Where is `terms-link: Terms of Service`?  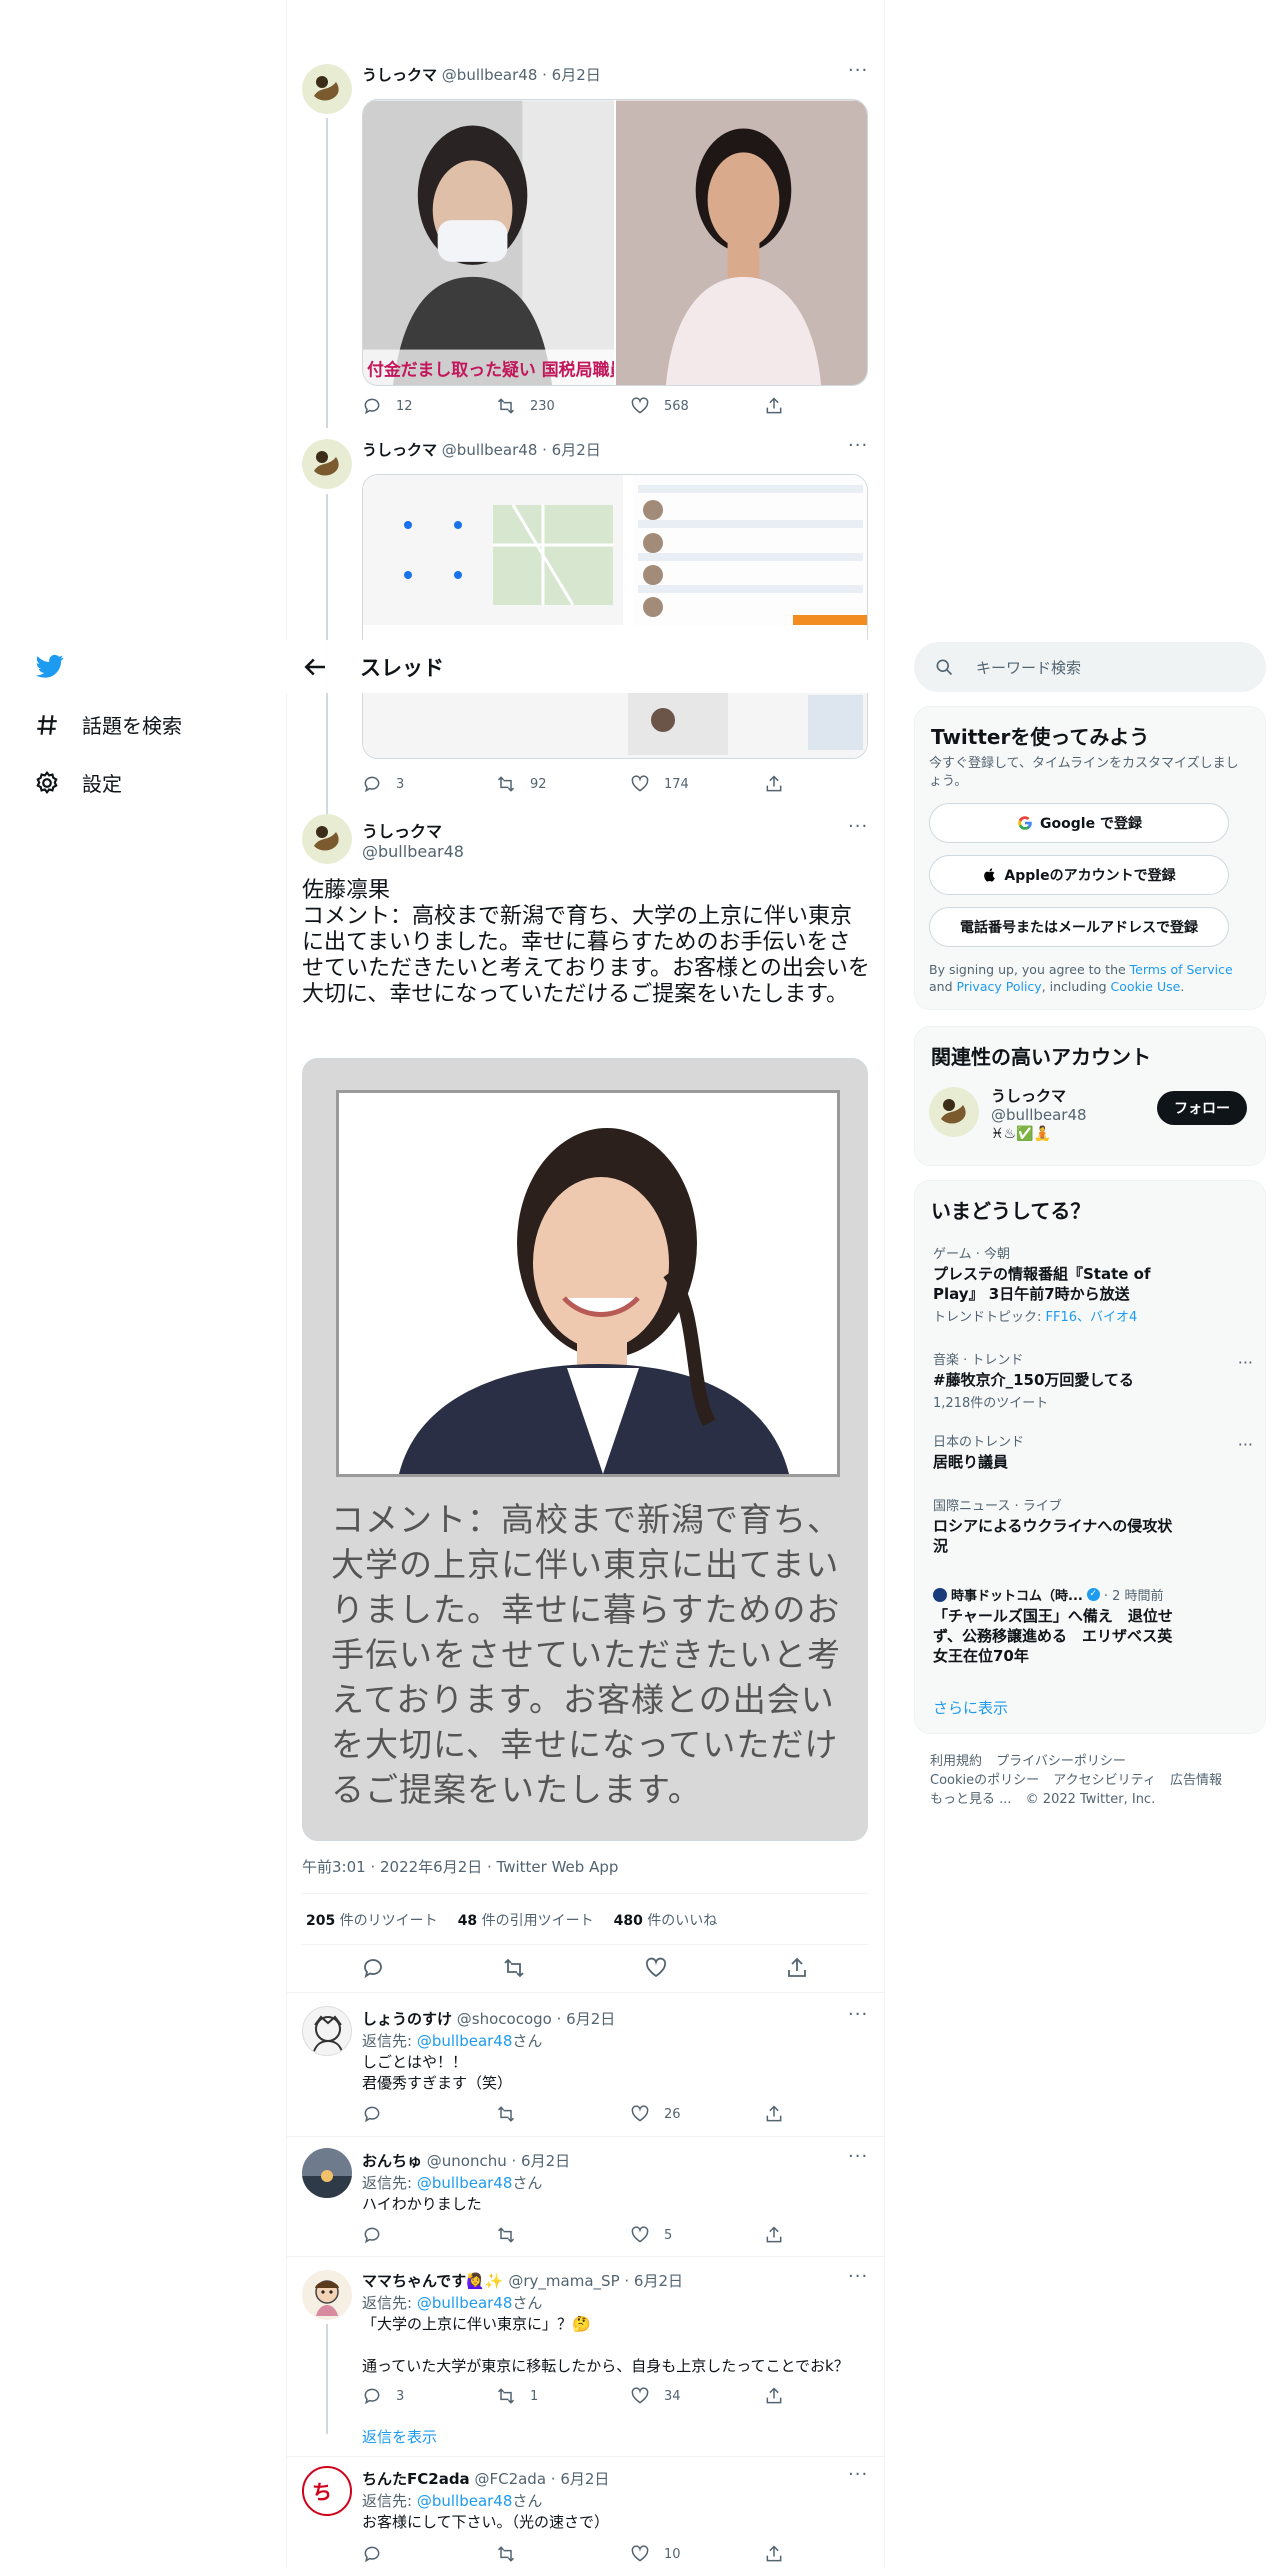 terms-link: Terms of Service is located at coordinates (1181, 969).